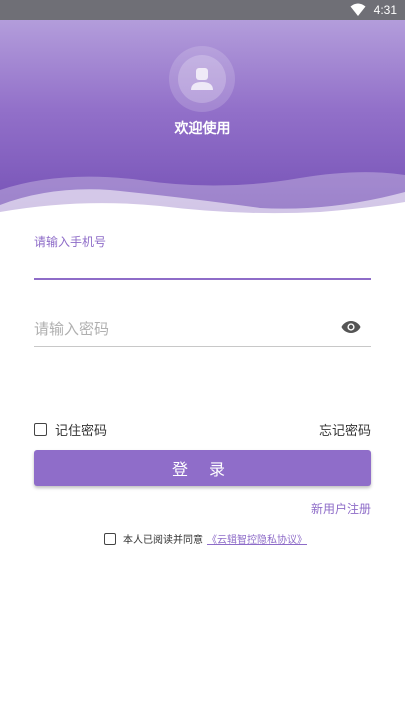  Describe the element at coordinates (385, 10) in the screenshot. I see `status-time: 4:31` at that location.